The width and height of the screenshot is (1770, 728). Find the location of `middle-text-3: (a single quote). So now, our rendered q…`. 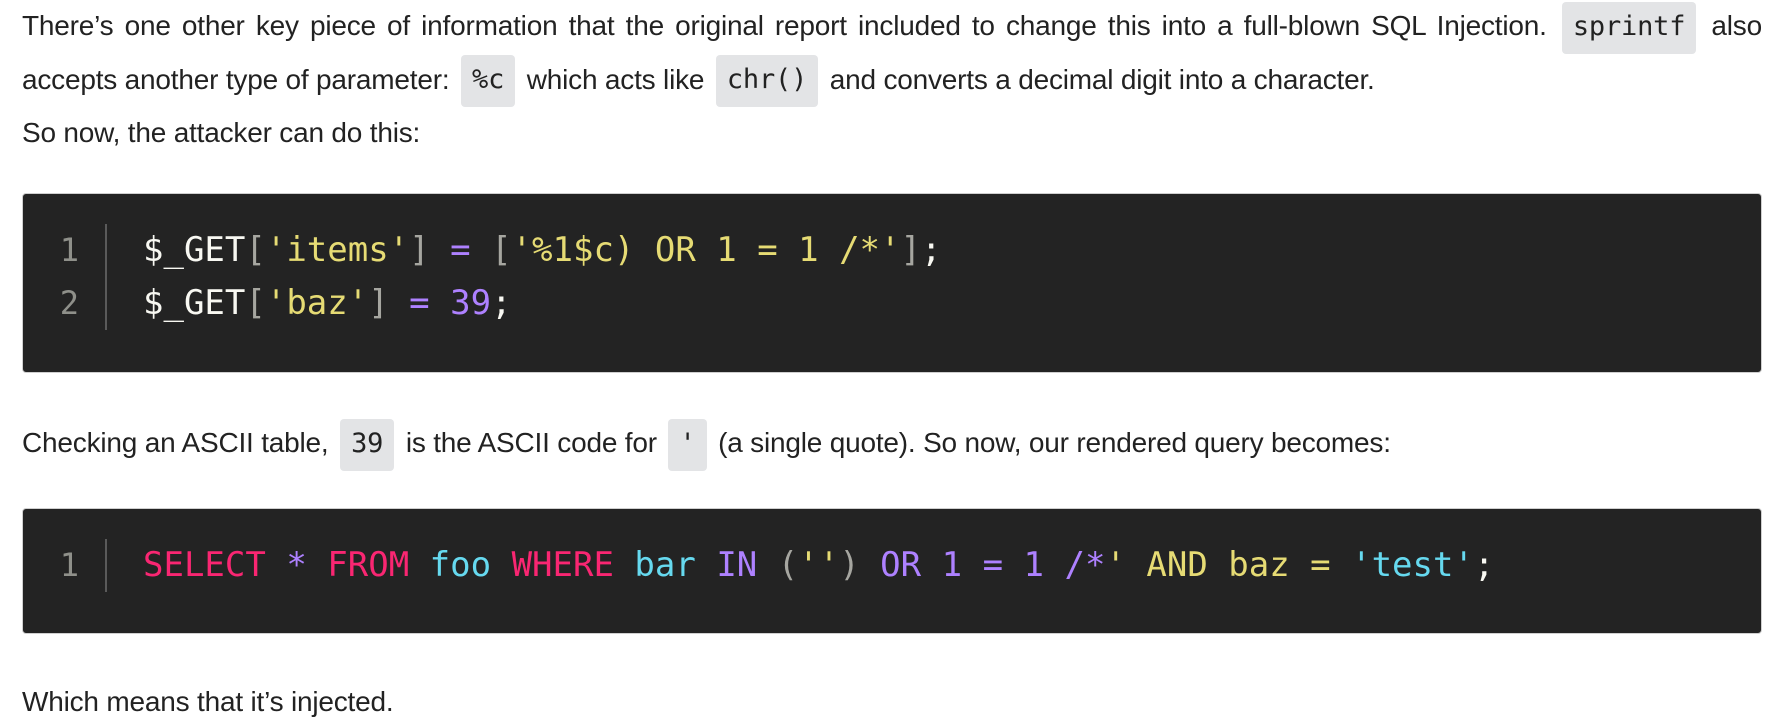

middle-text-3: (a single quote). So now, our rendered q… is located at coordinates (1054, 442).